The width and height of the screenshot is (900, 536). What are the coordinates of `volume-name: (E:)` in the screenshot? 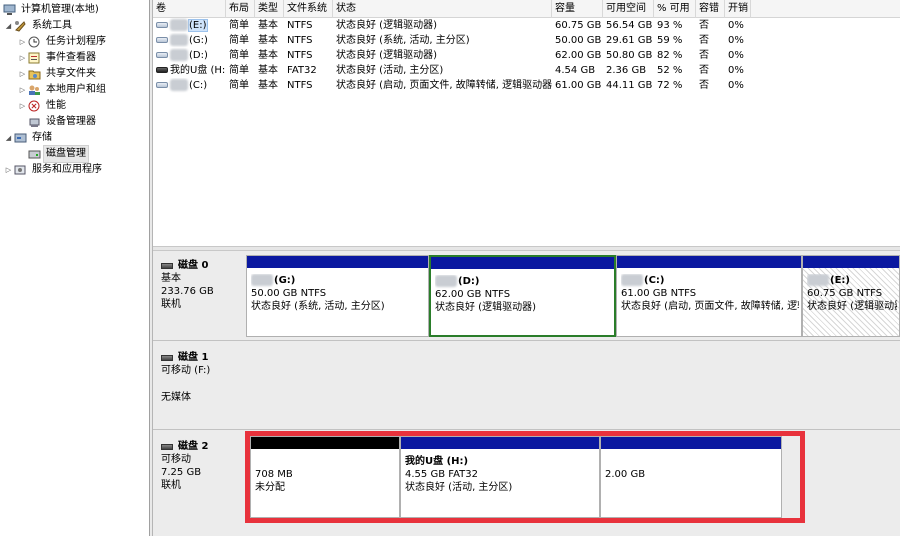 It's located at (198, 25).